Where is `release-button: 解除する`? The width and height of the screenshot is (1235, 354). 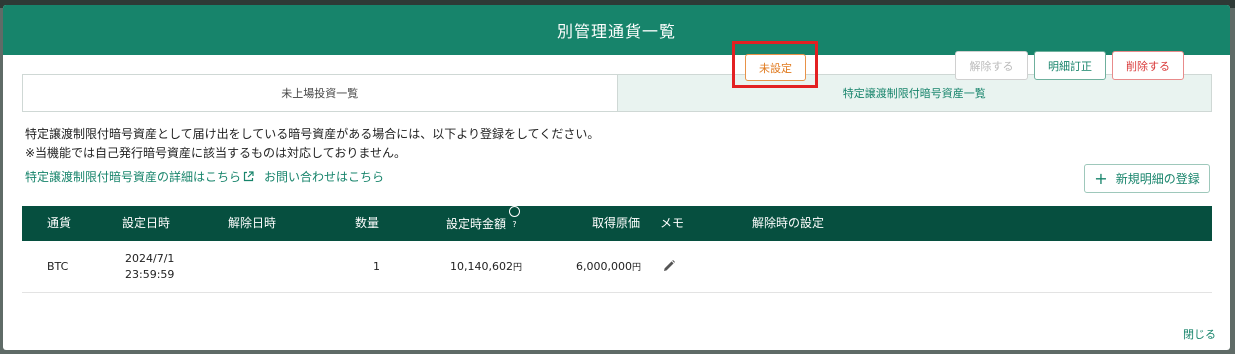 release-button: 解除する is located at coordinates (991, 65).